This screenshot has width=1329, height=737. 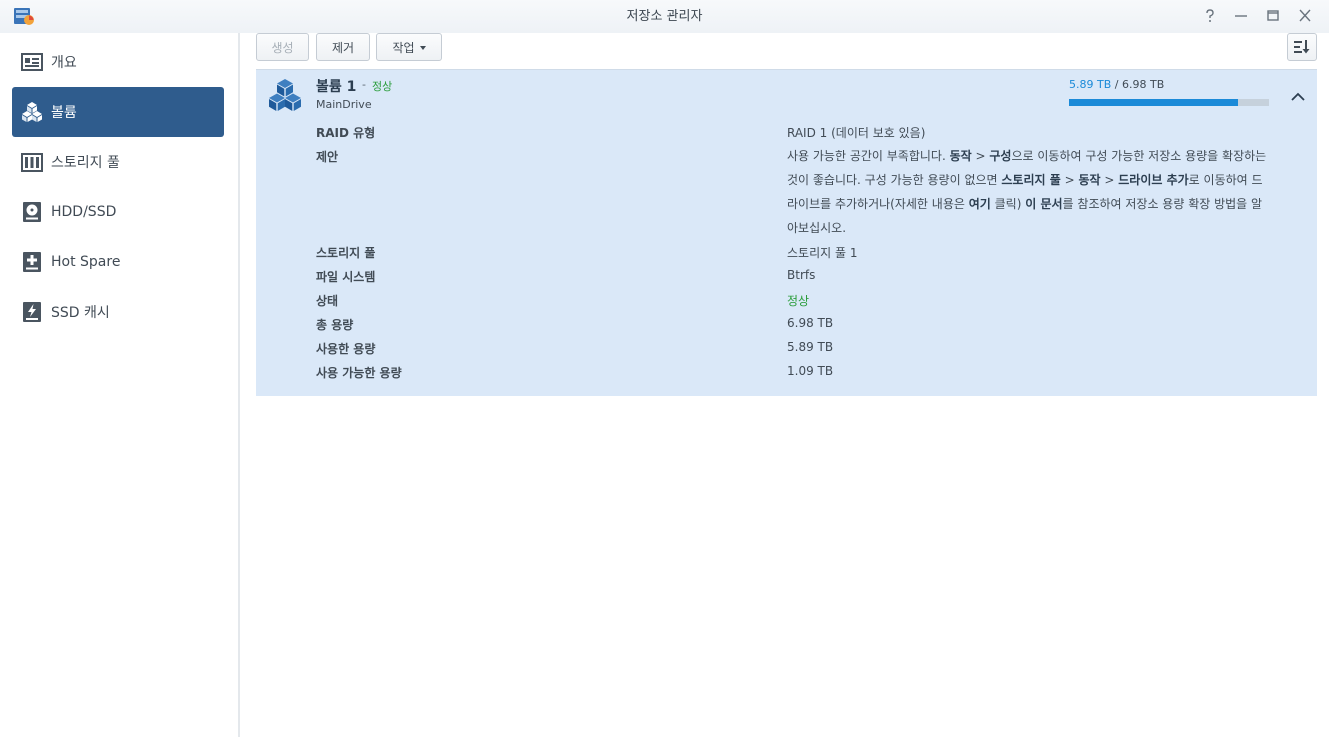 What do you see at coordinates (118, 112) in the screenshot?
I see `sidebar-item-volume: 볼륨` at bounding box center [118, 112].